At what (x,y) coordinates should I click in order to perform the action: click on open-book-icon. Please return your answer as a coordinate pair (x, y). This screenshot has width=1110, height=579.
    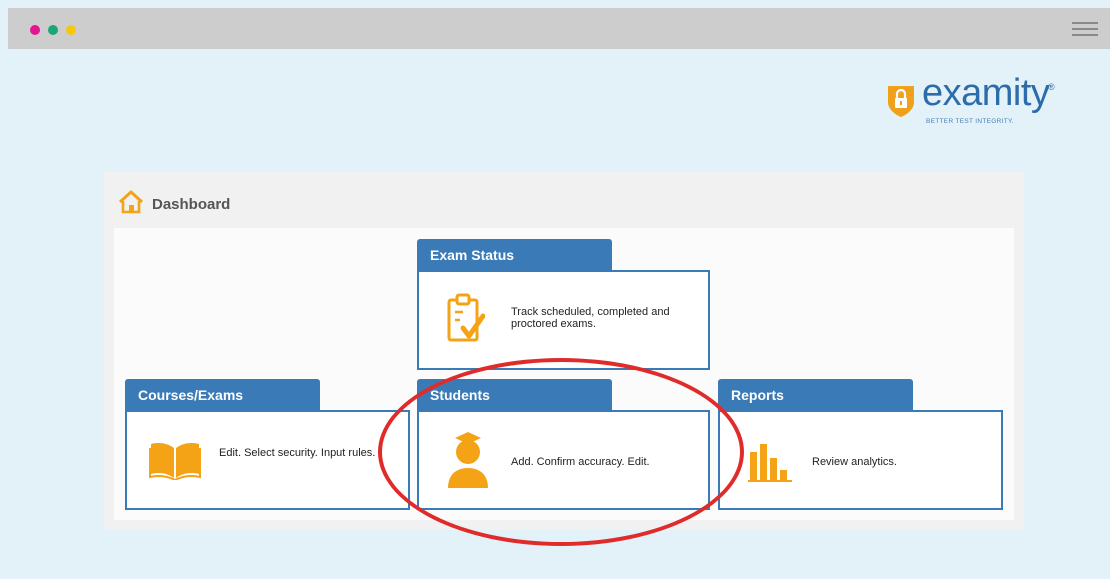
    Looking at the image, I should click on (175, 461).